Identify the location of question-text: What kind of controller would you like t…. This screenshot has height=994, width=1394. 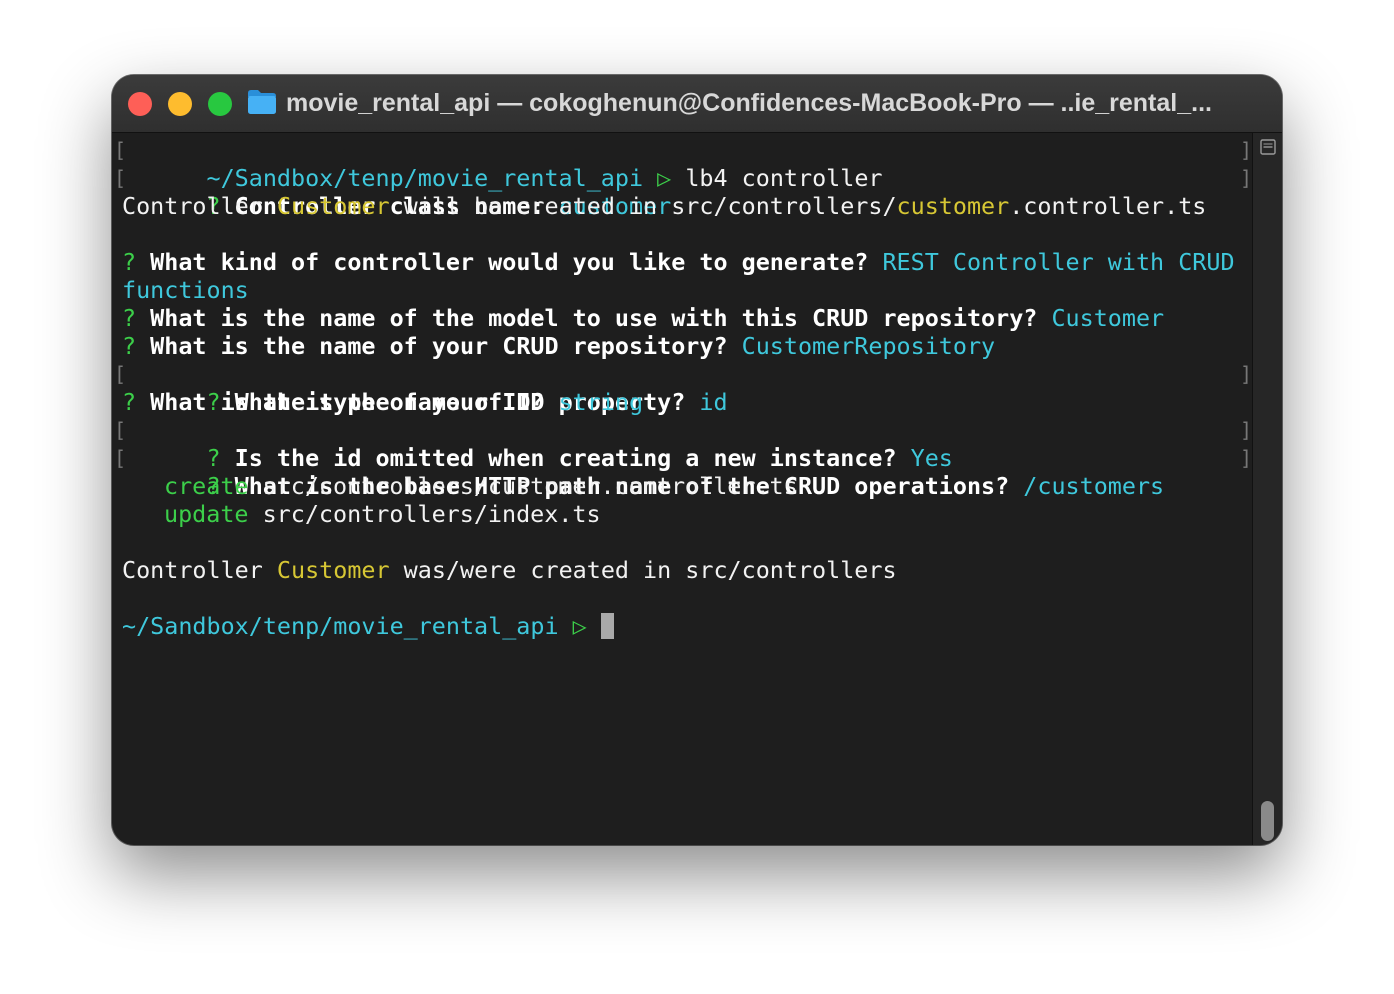
(509, 262).